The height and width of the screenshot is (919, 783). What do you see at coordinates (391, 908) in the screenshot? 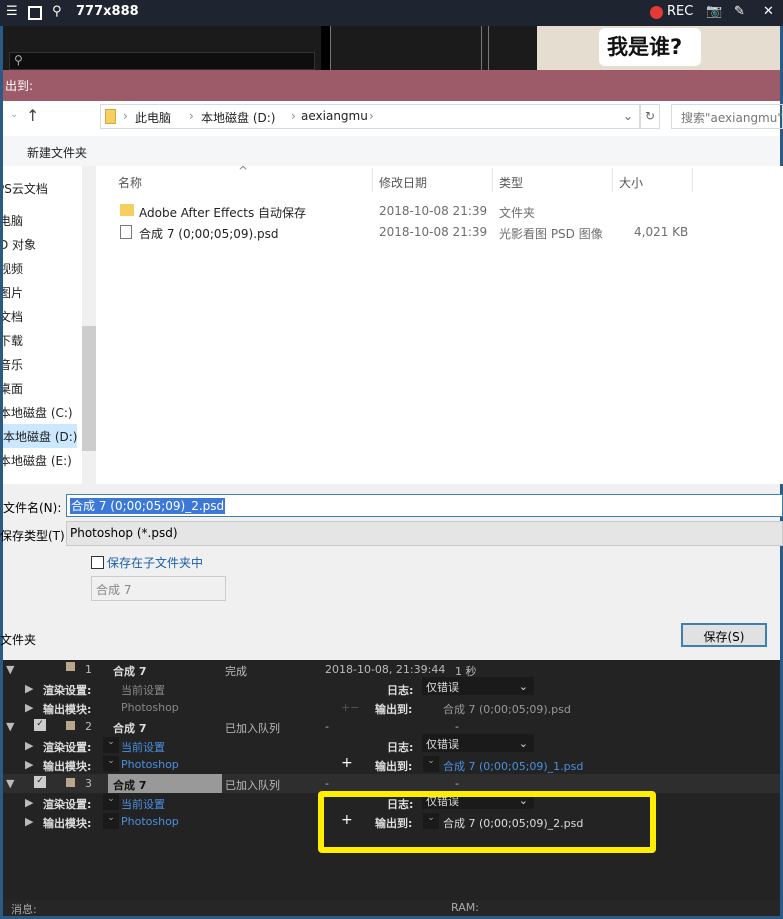
I see `status-bar: 消息: RAM:` at bounding box center [391, 908].